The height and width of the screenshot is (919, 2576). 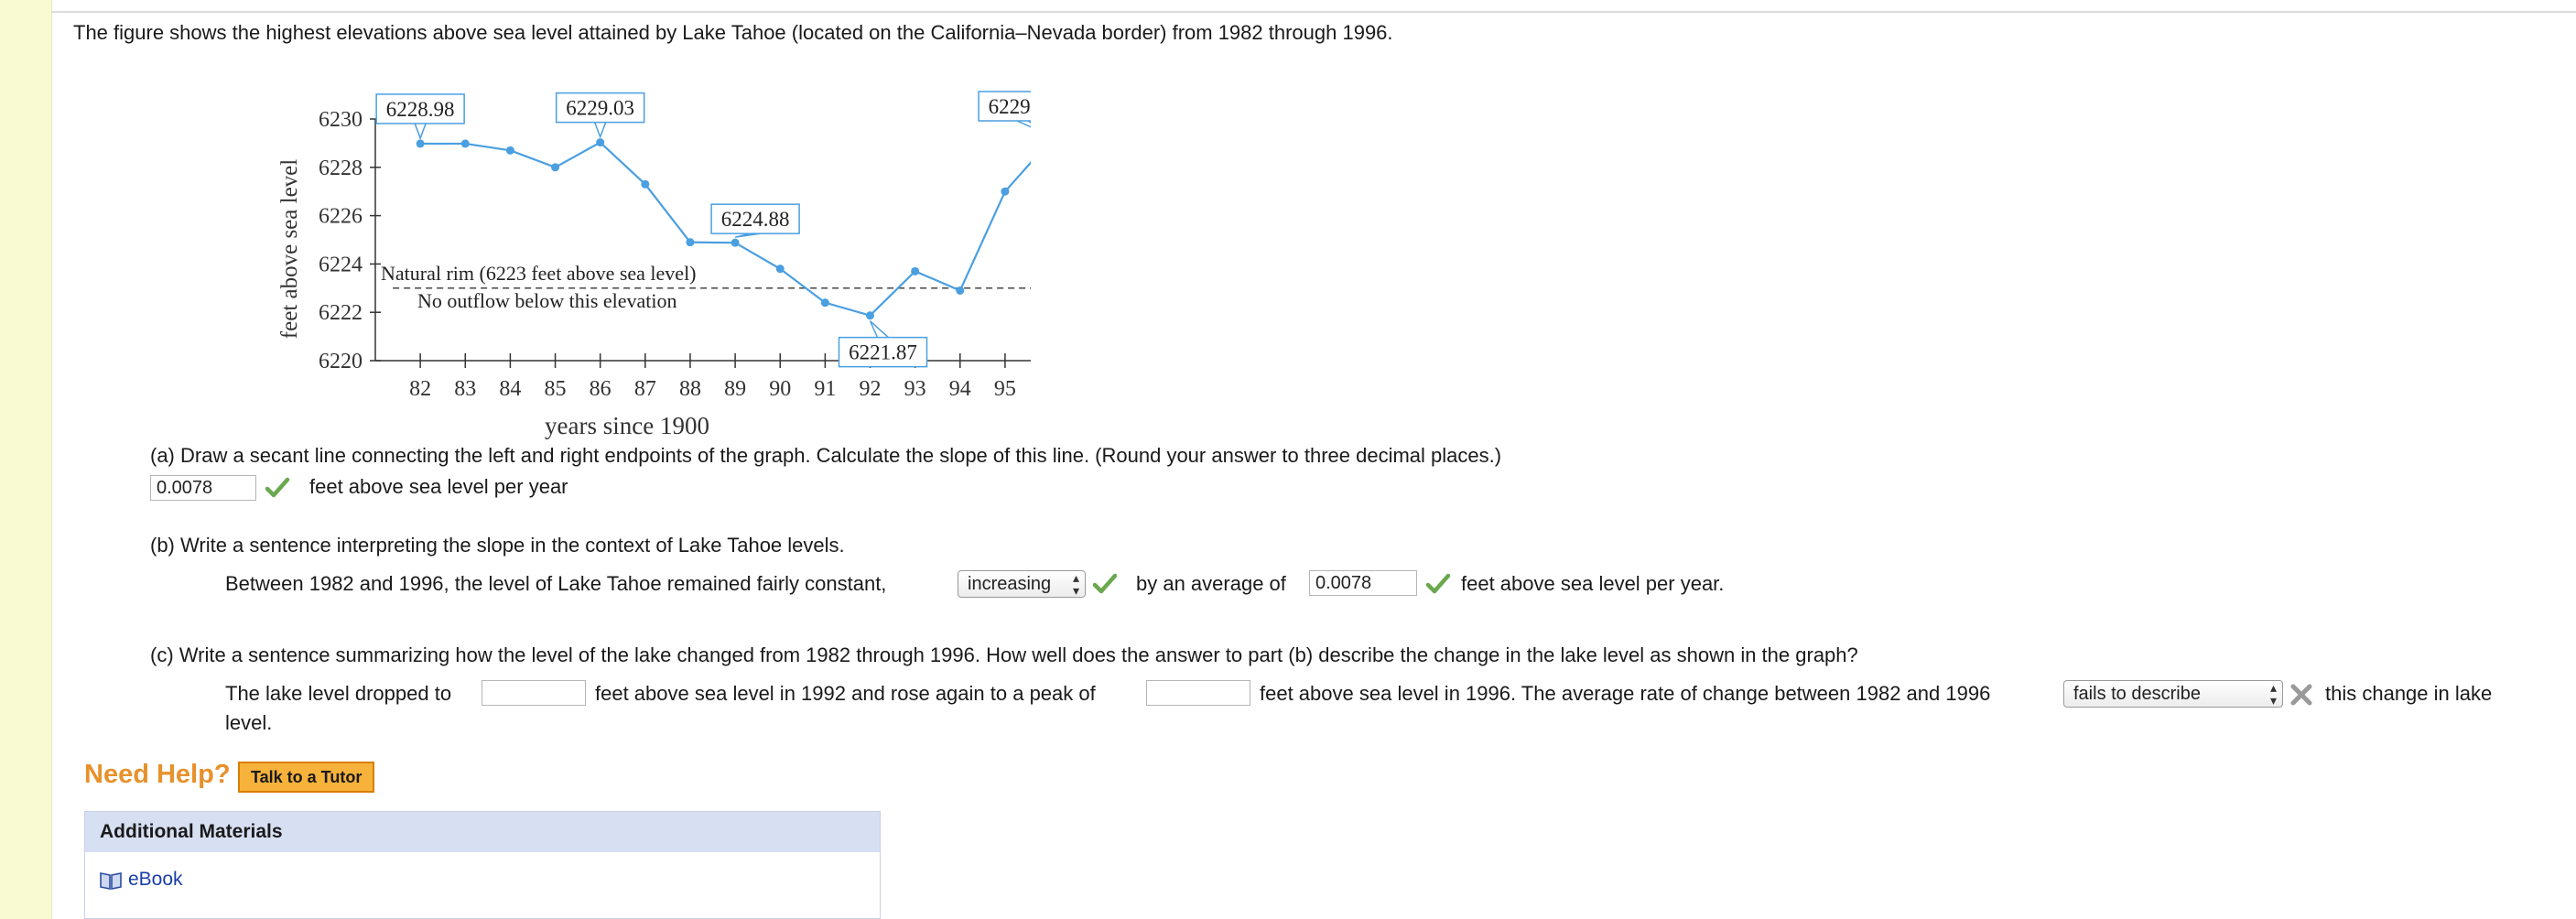 I want to click on x-tick-label: 84, so click(x=510, y=389).